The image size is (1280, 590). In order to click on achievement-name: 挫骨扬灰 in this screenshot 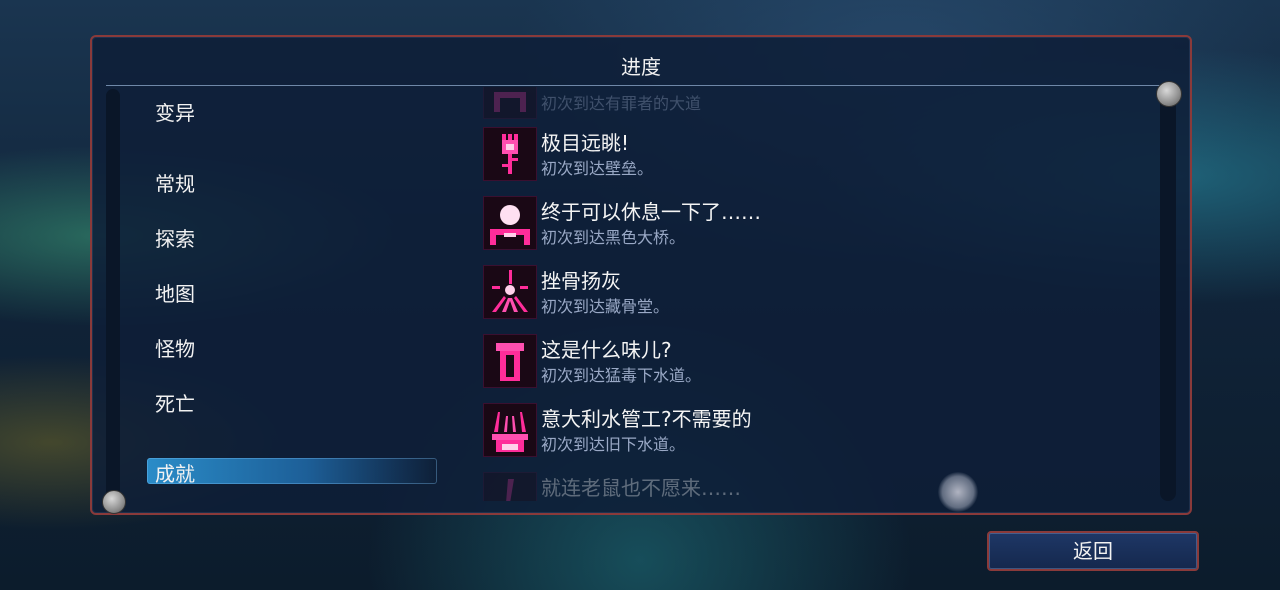, I will do `click(581, 281)`.